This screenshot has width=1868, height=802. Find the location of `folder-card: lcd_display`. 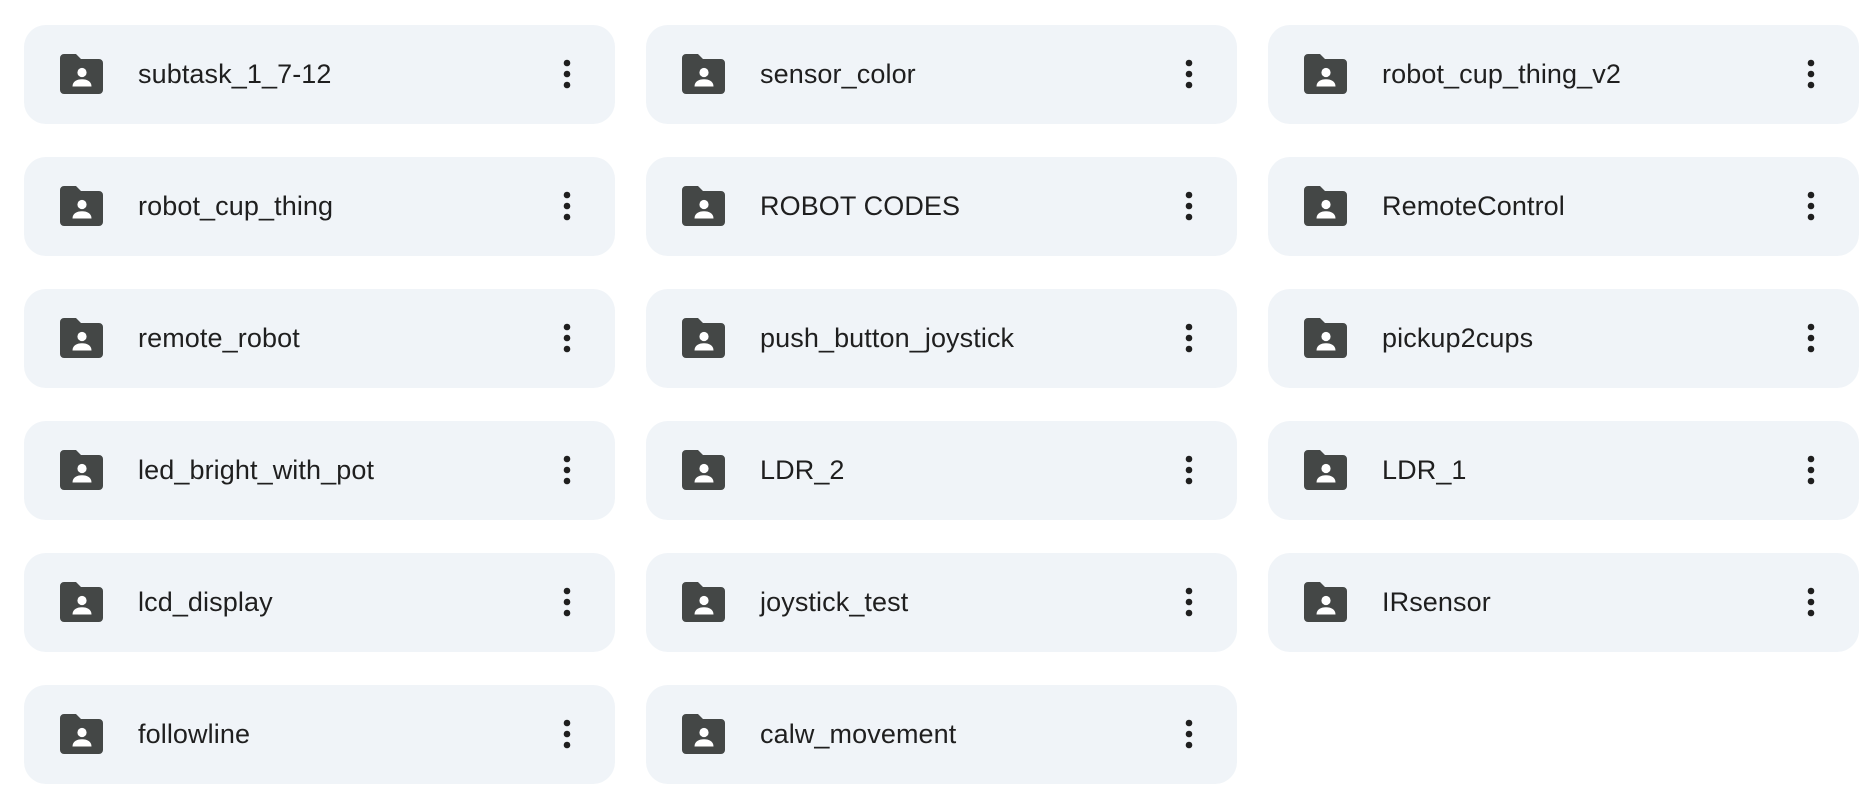

folder-card: lcd_display is located at coordinates (319, 602).